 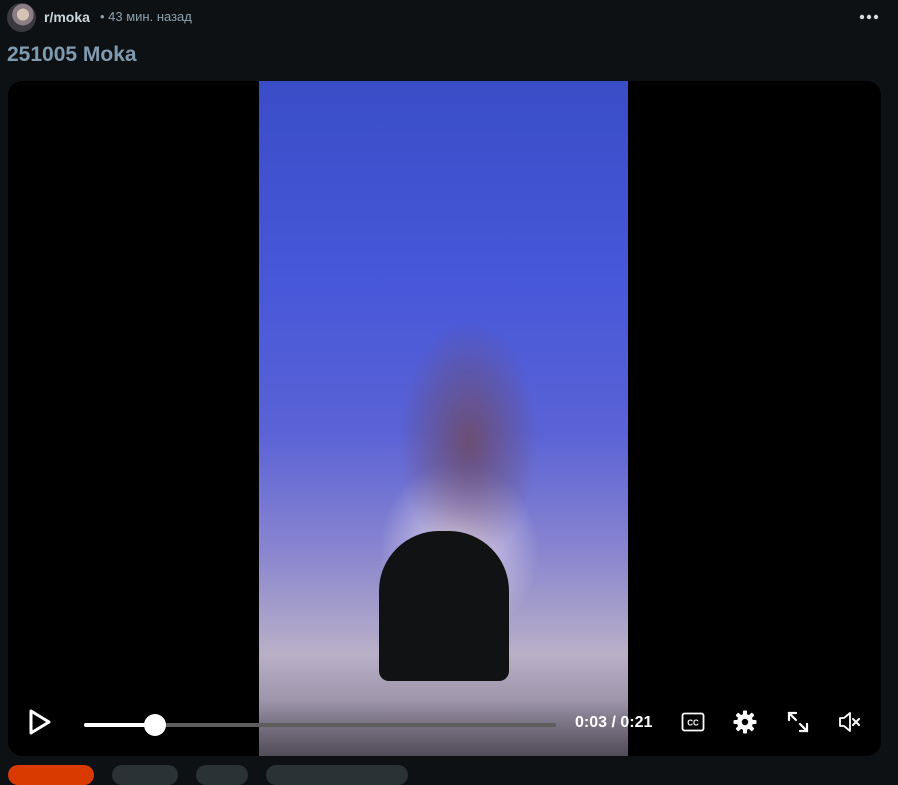 I want to click on closed-captions-button: CC, so click(x=693, y=722).